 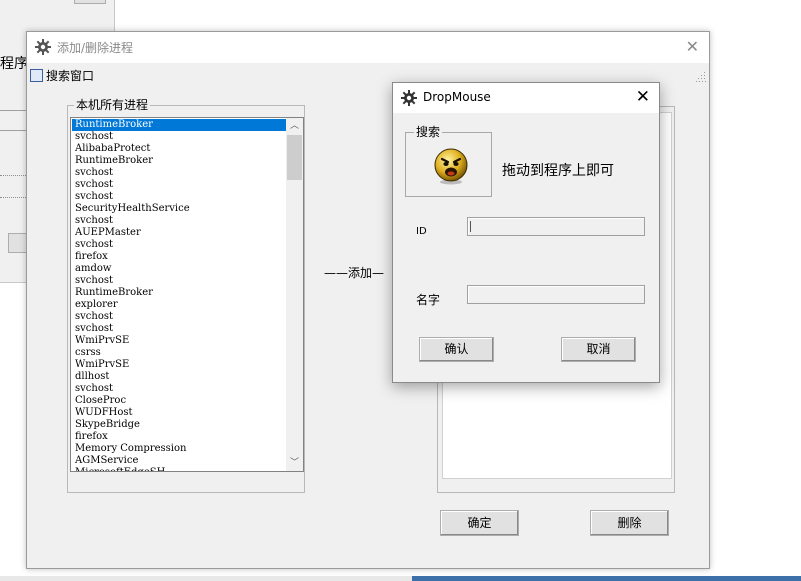 What do you see at coordinates (179, 209) in the screenshot?
I see `process-list-item: SecurityHealthService` at bounding box center [179, 209].